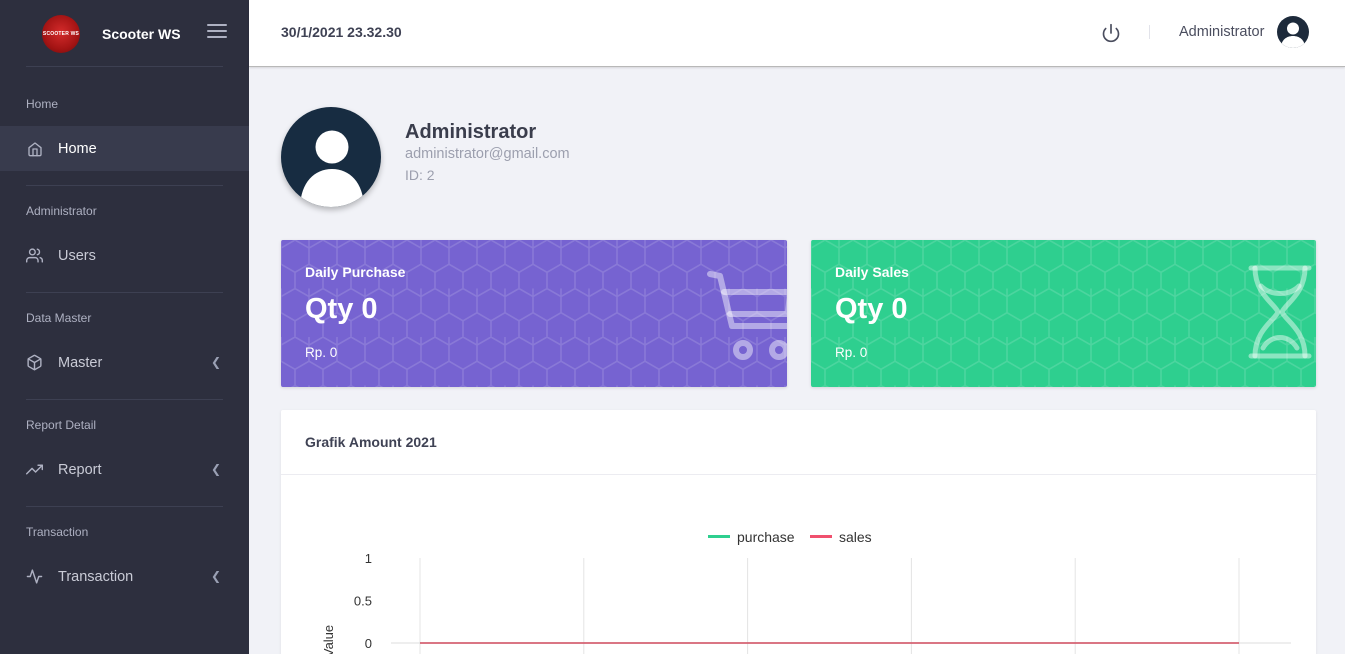  What do you see at coordinates (1280, 312) in the screenshot?
I see `hourglass-icon` at bounding box center [1280, 312].